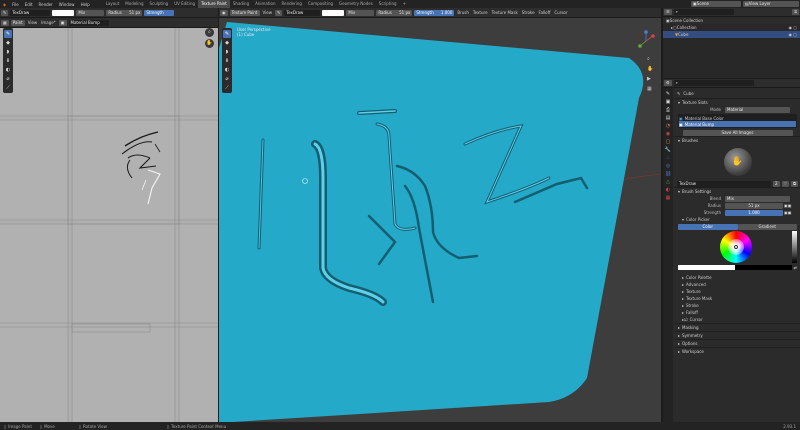 This screenshot has width=800, height=430. I want to click on draw-tool-icon: ✎, so click(8, 33).